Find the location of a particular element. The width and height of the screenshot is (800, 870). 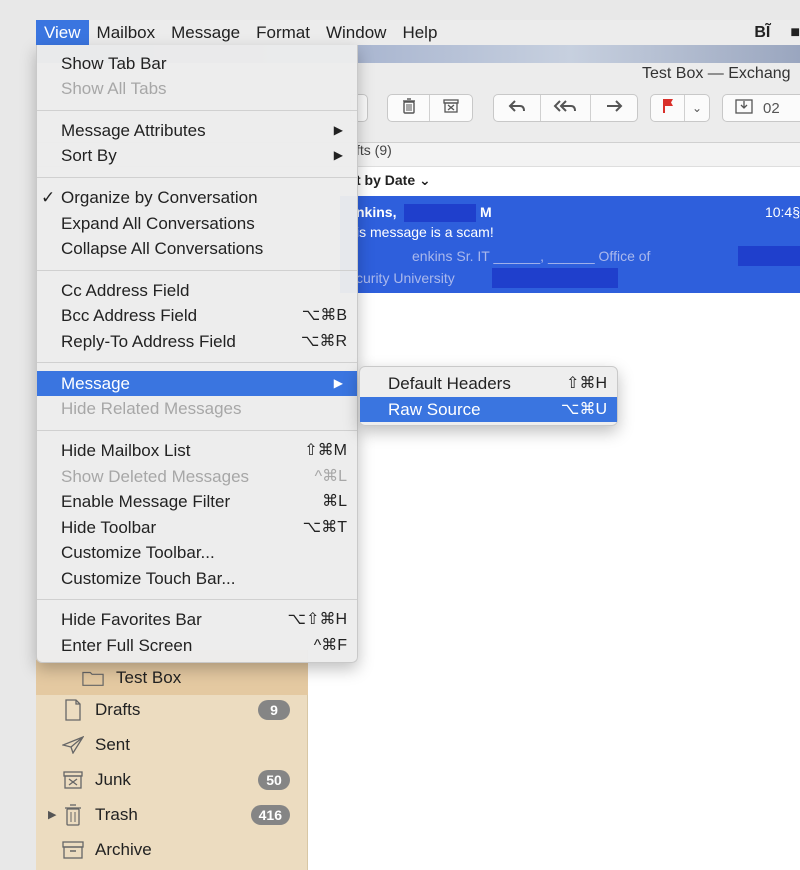

message-preview-line-1: enkins Sr. IT ______, ______ Office of is located at coordinates (531, 256).